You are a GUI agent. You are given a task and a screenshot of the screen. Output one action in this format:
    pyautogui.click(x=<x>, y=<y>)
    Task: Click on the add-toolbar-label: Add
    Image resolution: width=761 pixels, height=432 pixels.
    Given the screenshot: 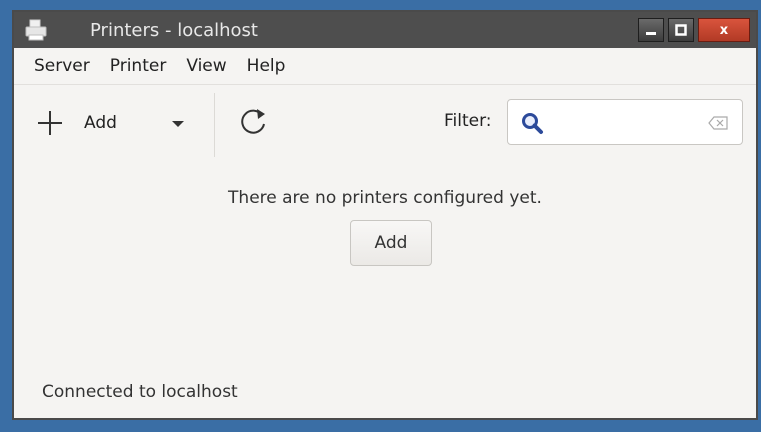 What is the action you would take?
    pyautogui.click(x=100, y=123)
    